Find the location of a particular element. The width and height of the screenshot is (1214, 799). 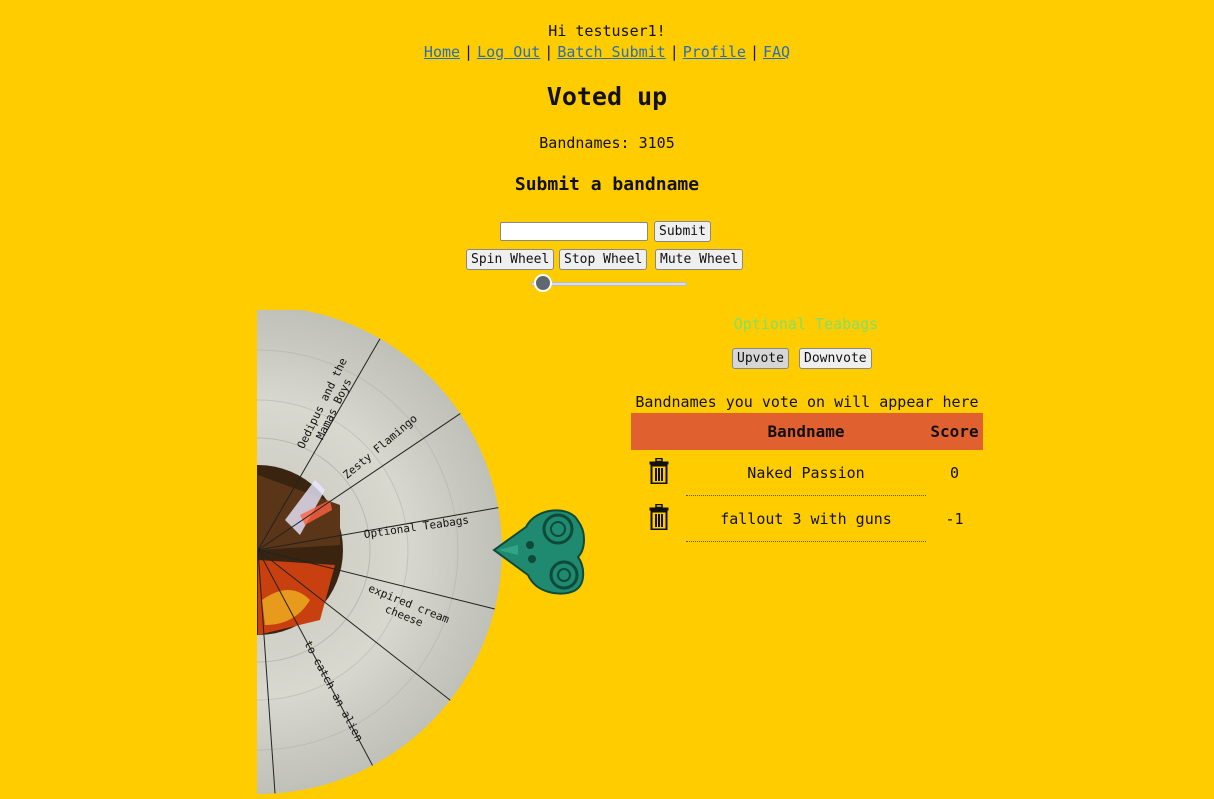

vote-caption: Bandnames you vote on will appear here is located at coordinates (807, 402).